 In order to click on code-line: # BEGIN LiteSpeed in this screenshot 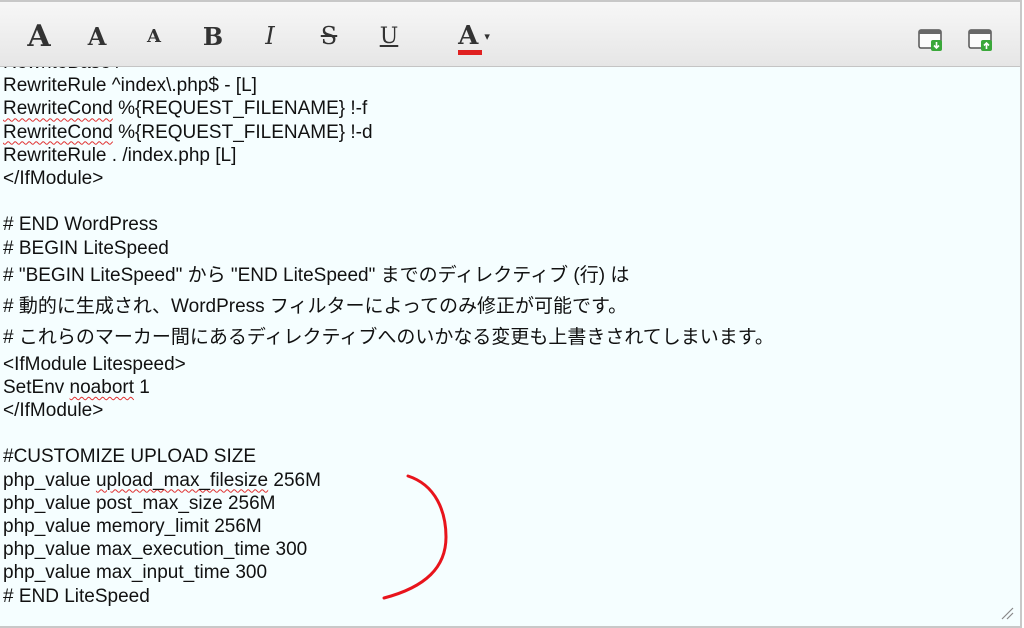, I will do `click(388, 248)`.